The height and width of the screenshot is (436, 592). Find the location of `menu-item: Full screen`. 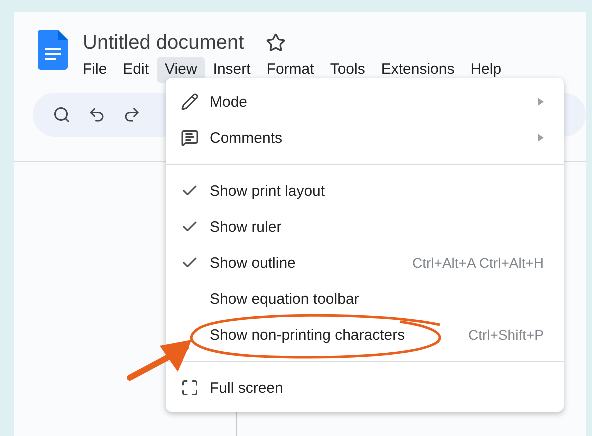

menu-item: Full screen is located at coordinates (365, 388).